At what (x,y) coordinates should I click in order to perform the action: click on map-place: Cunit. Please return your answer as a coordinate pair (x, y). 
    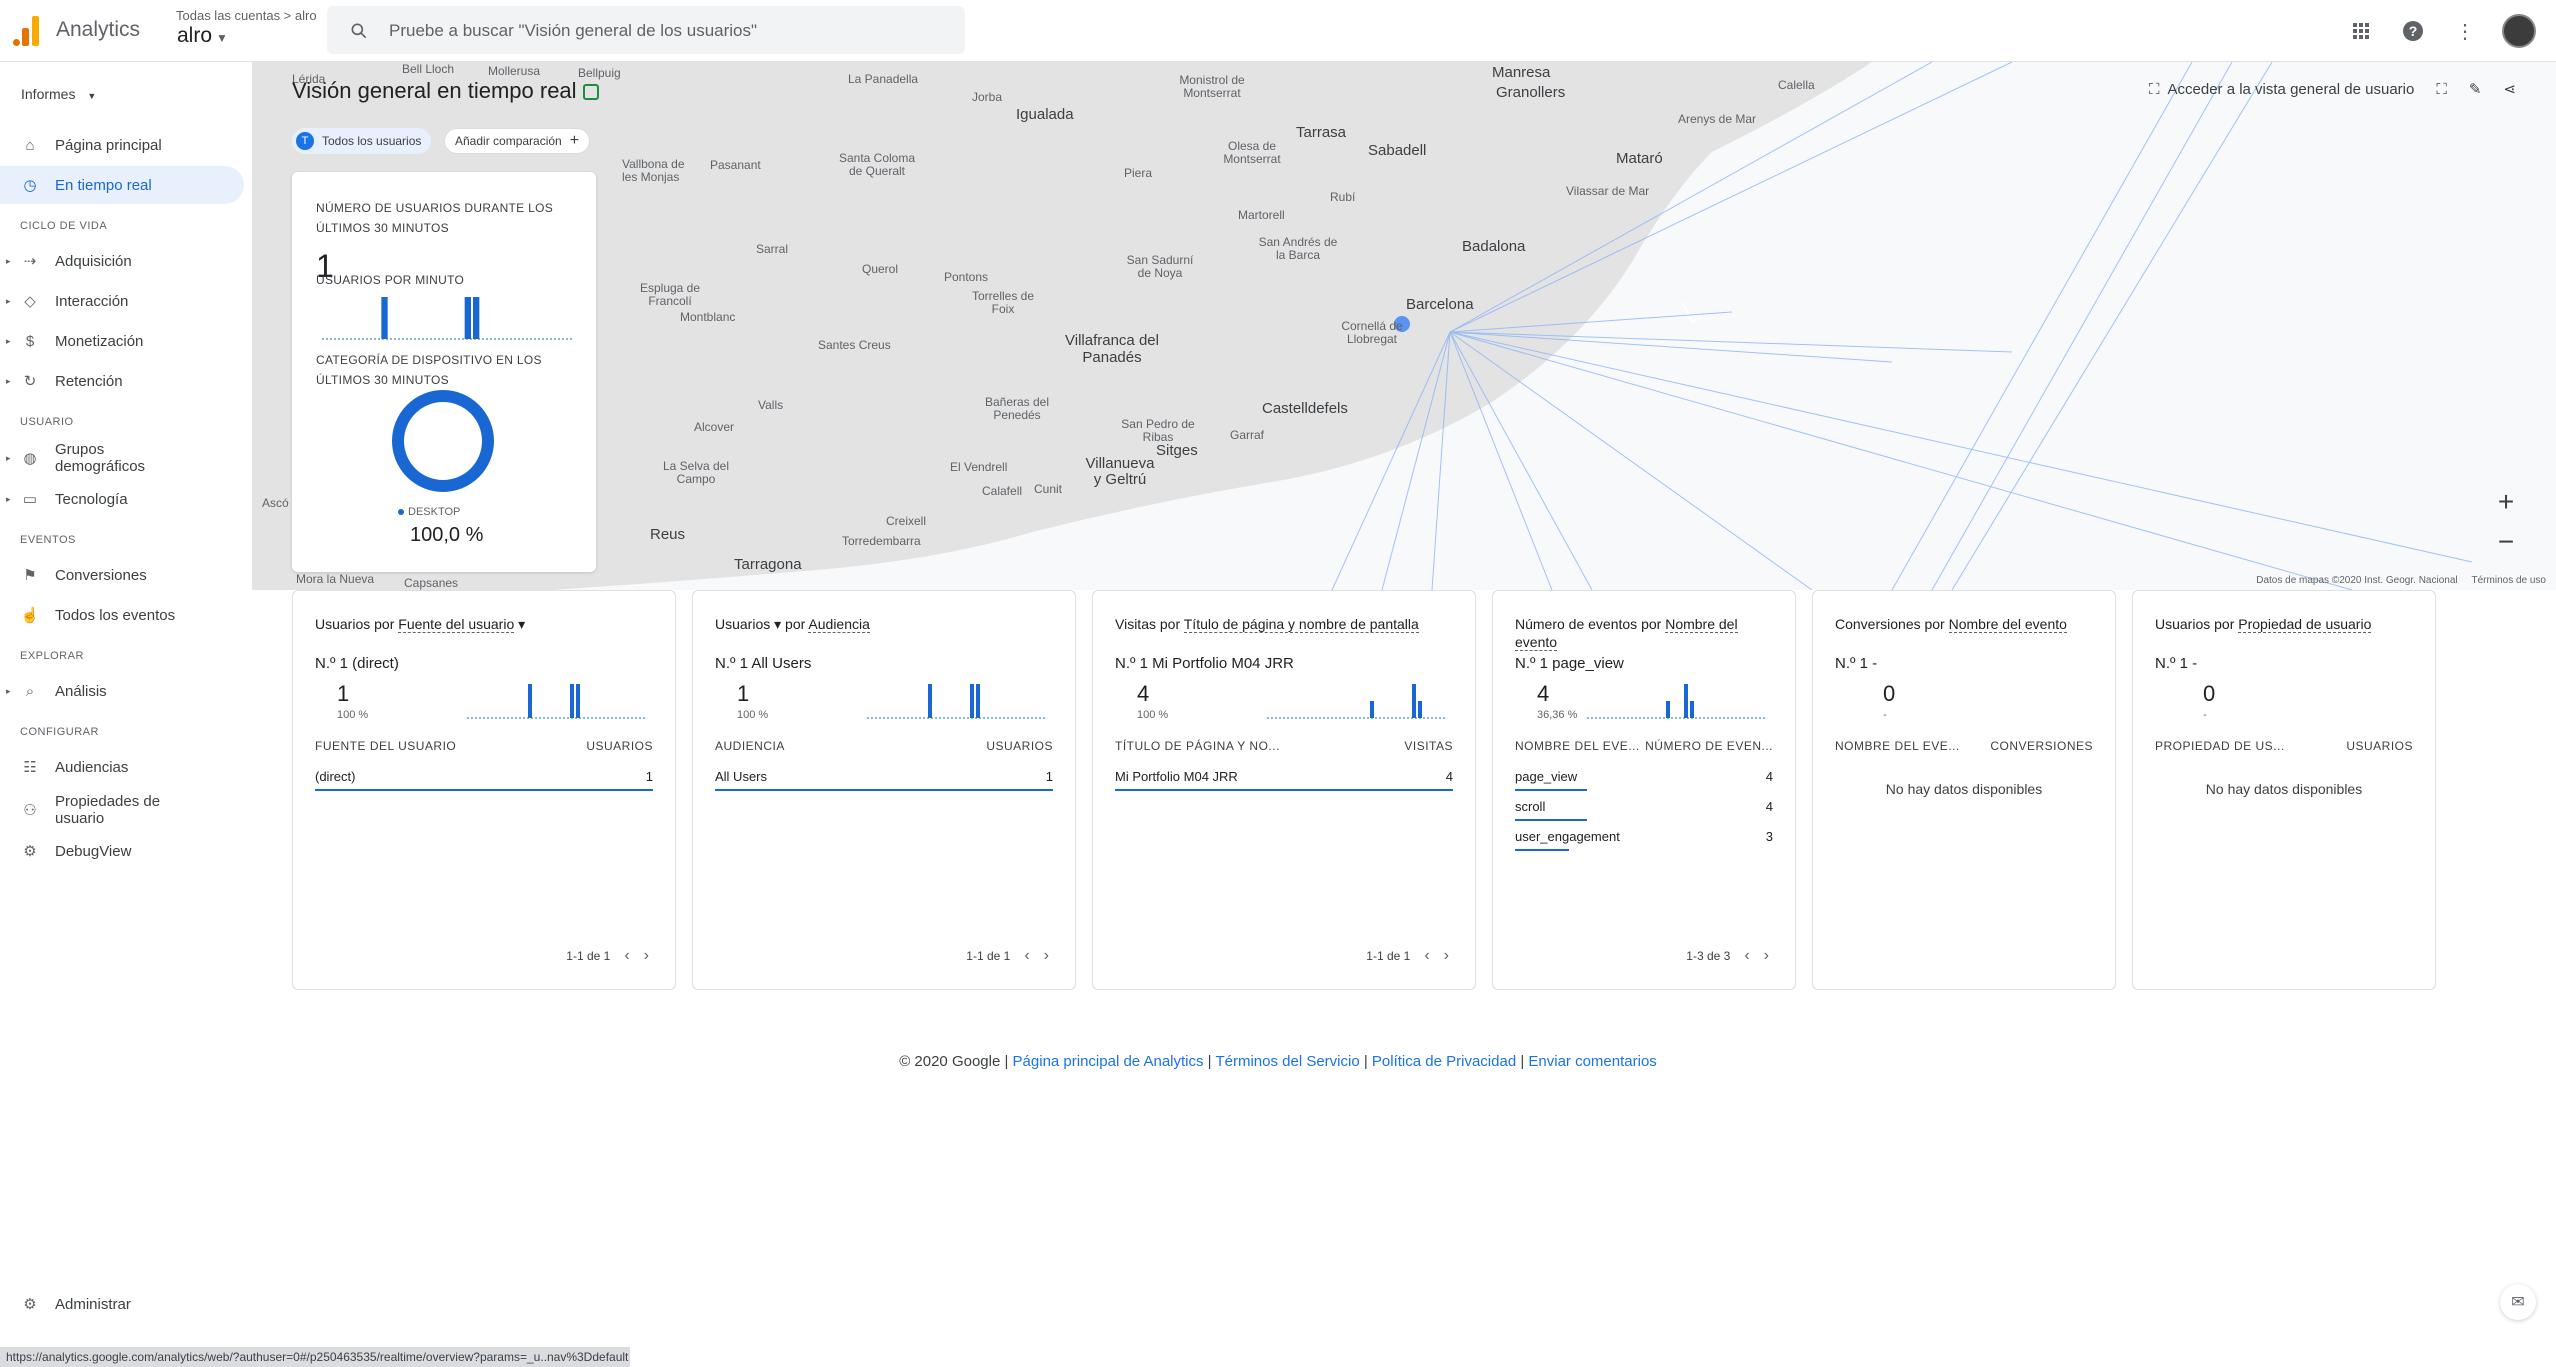
    Looking at the image, I should click on (1048, 489).